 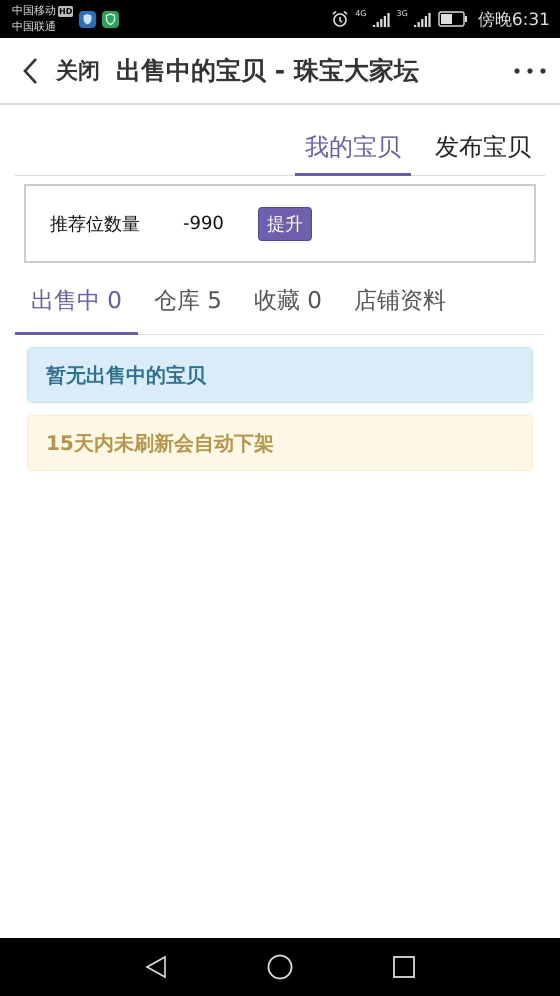 I want to click on promo-label: 推荐位数量, so click(x=95, y=224).